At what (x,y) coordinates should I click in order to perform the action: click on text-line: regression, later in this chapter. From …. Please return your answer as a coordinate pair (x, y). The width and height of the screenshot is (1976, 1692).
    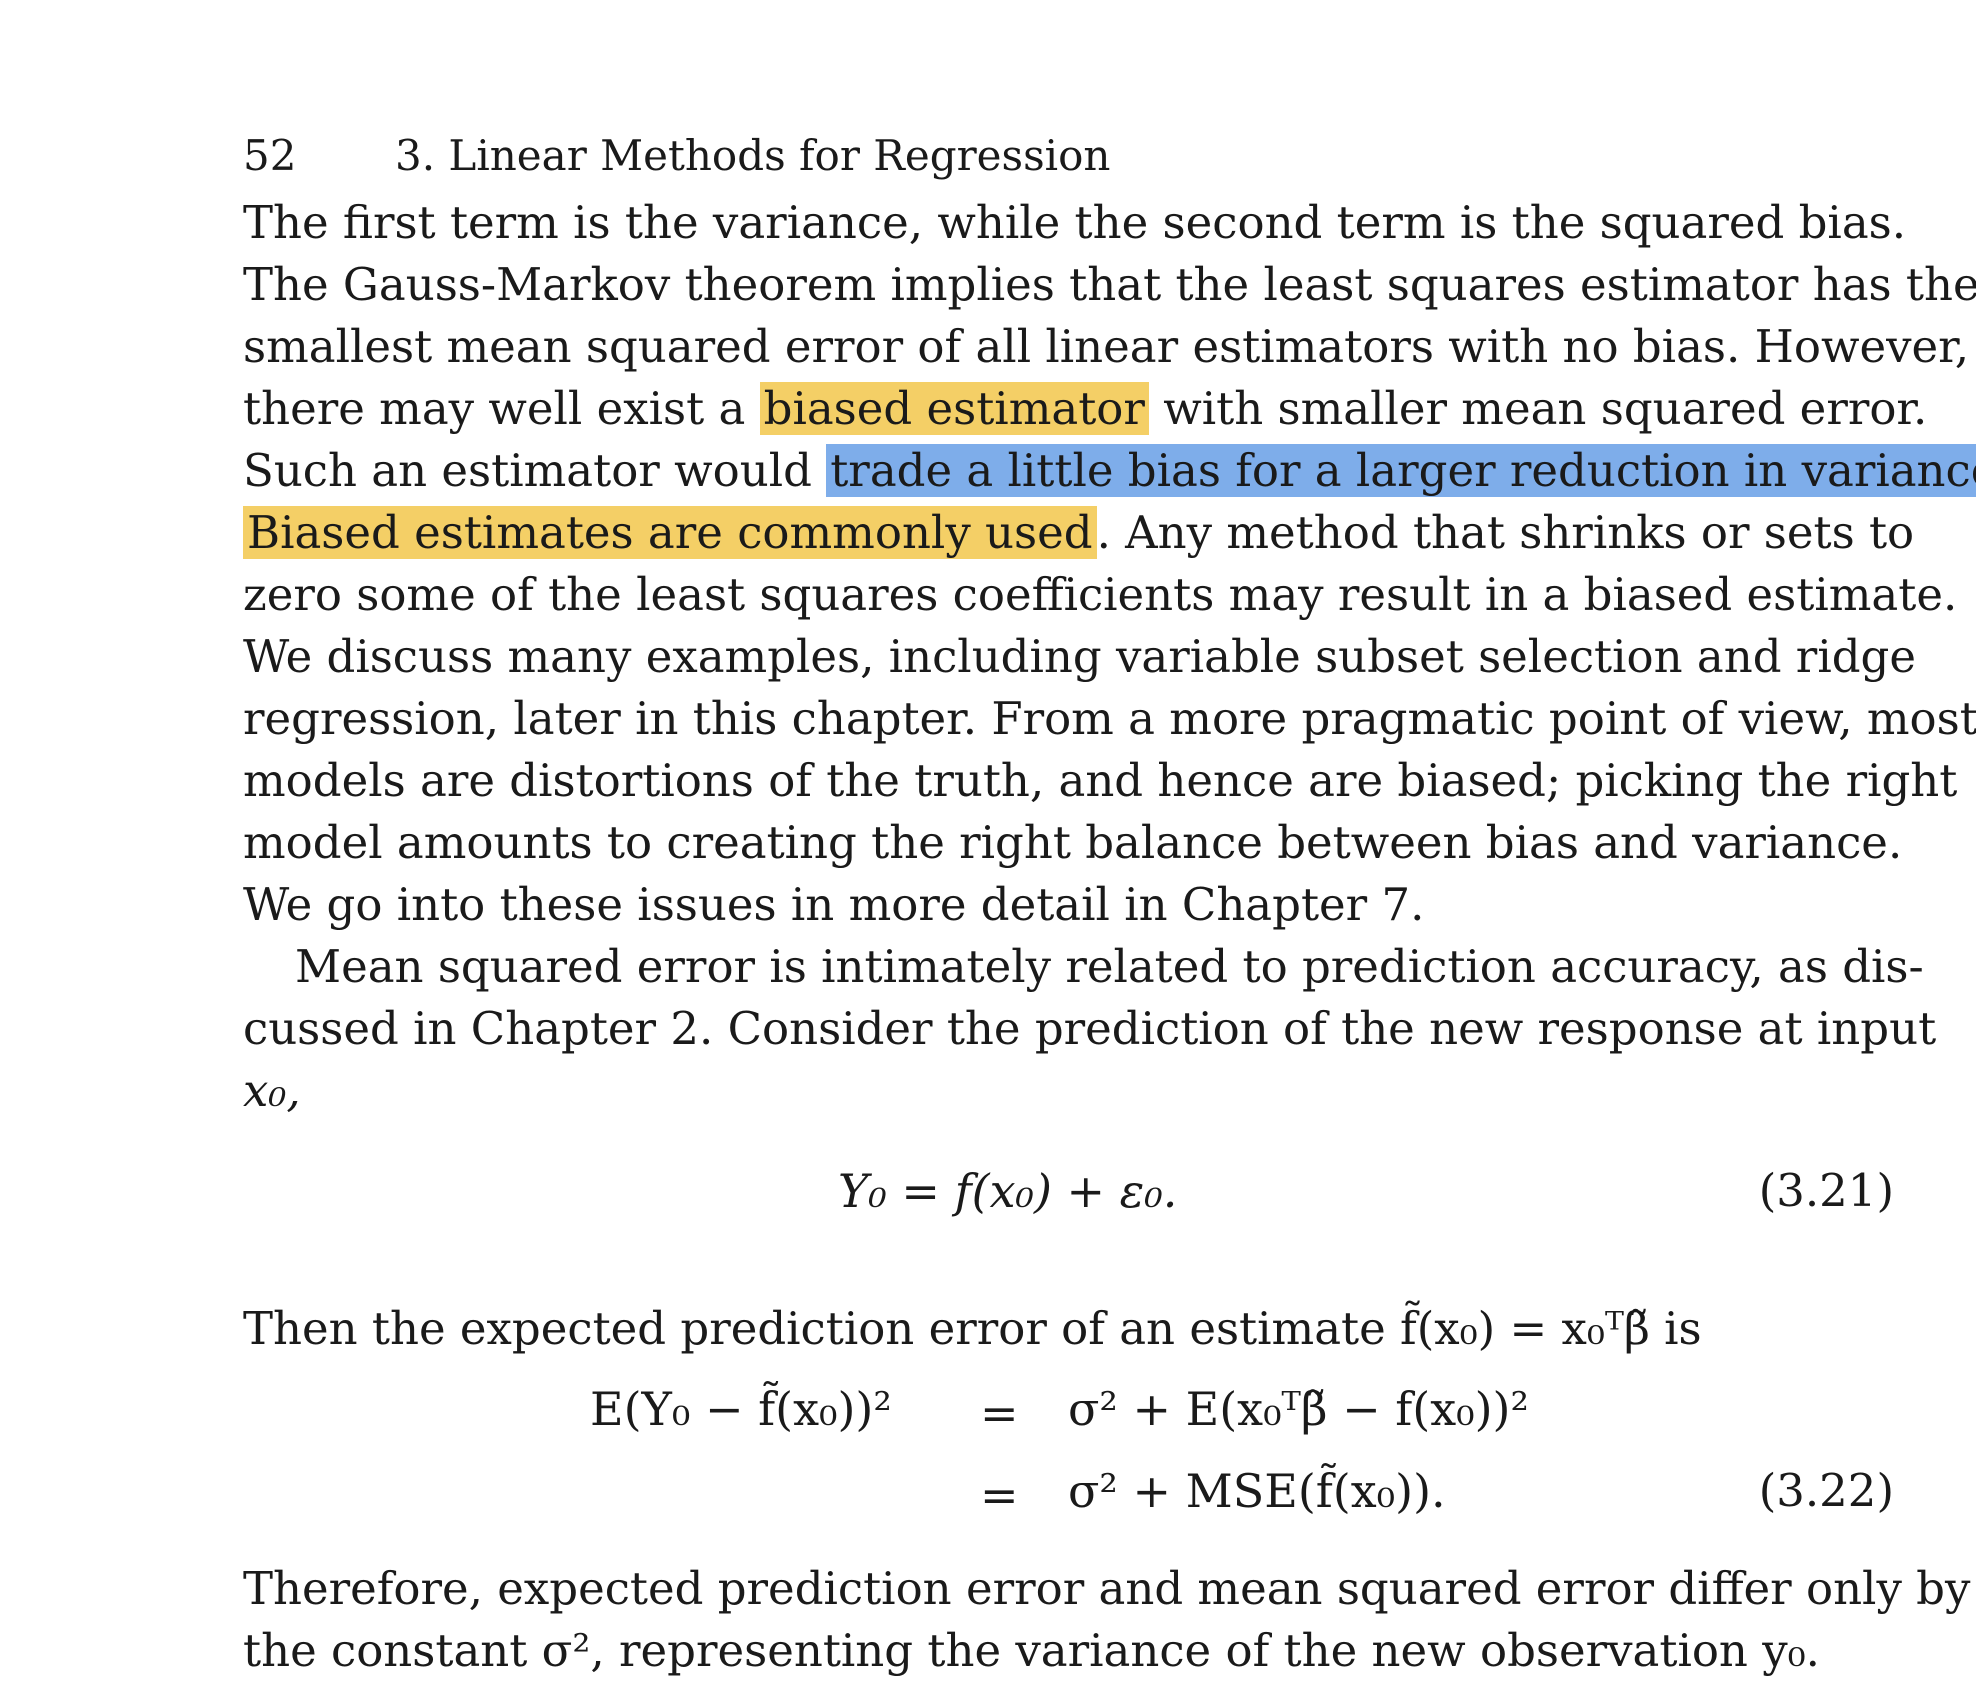
    Looking at the image, I should click on (1109, 719).